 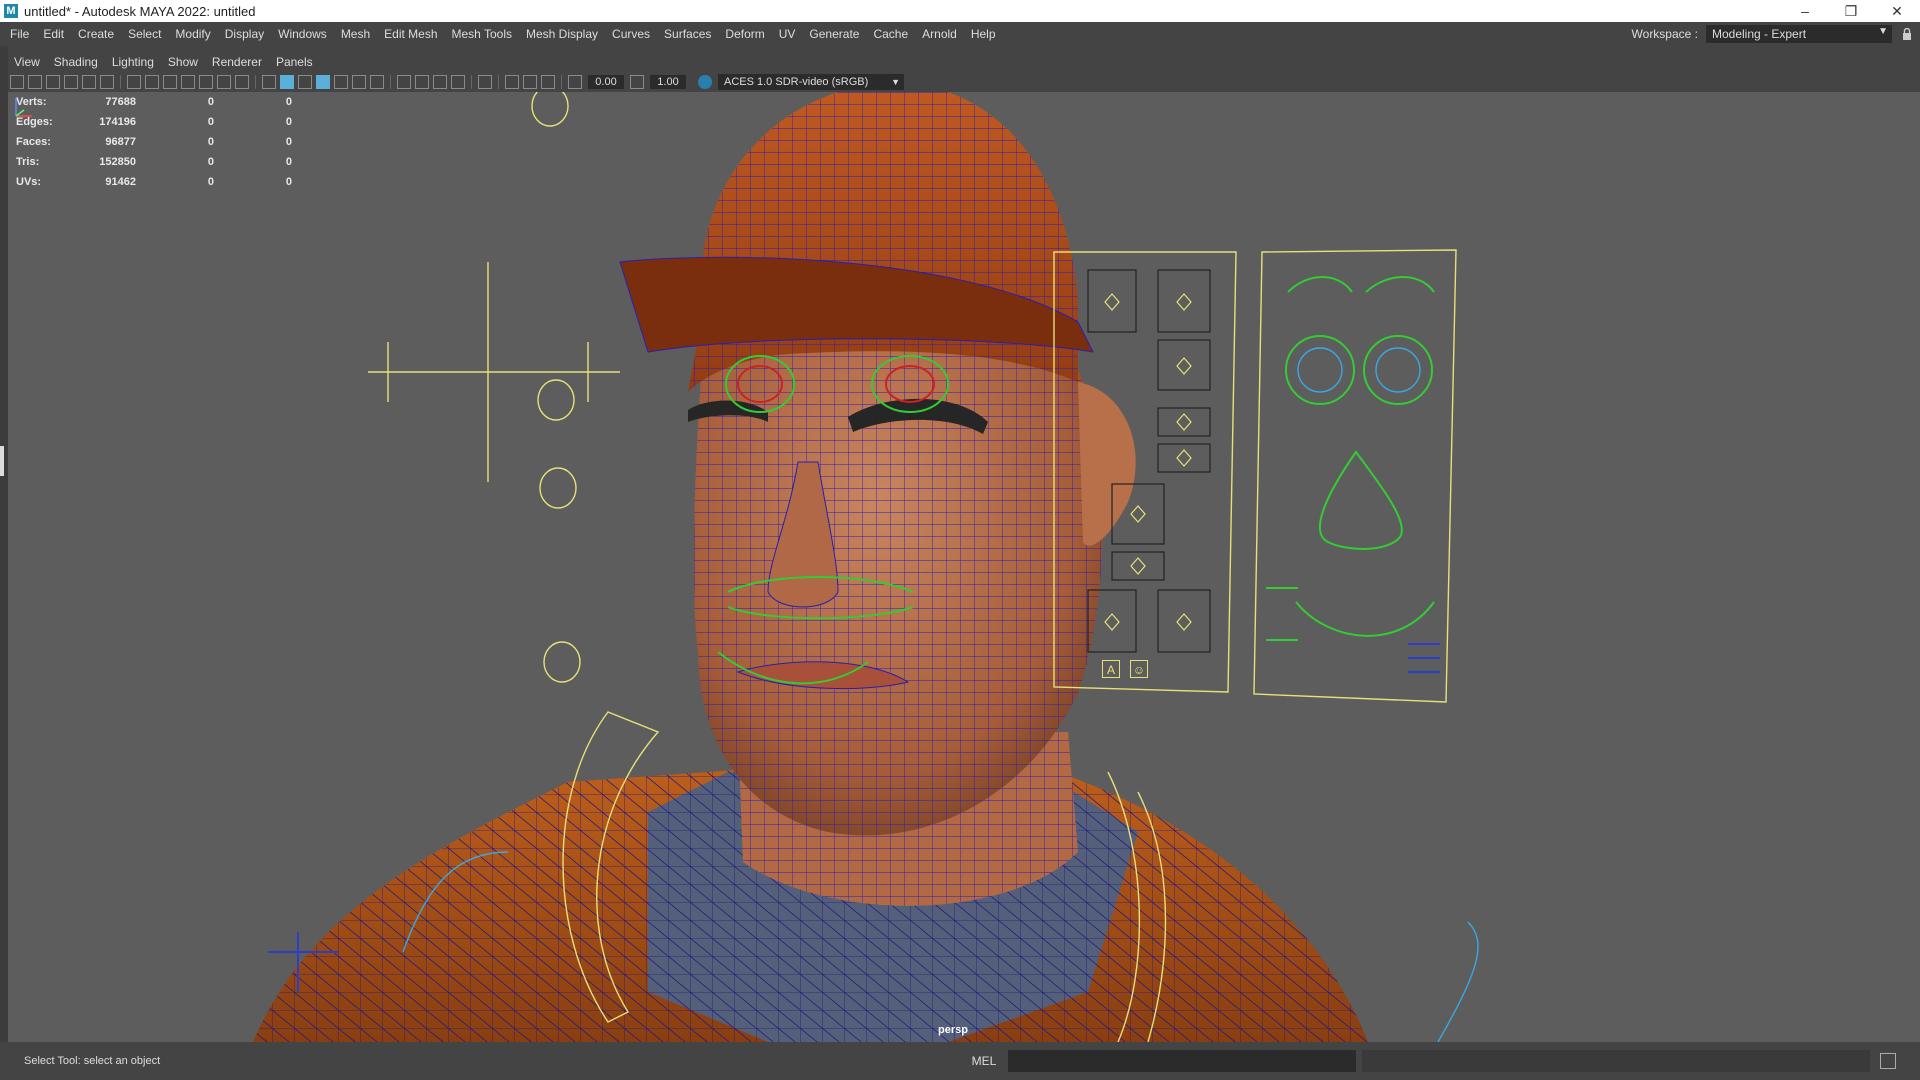 I want to click on menu-modify: Modify, so click(x=192, y=34).